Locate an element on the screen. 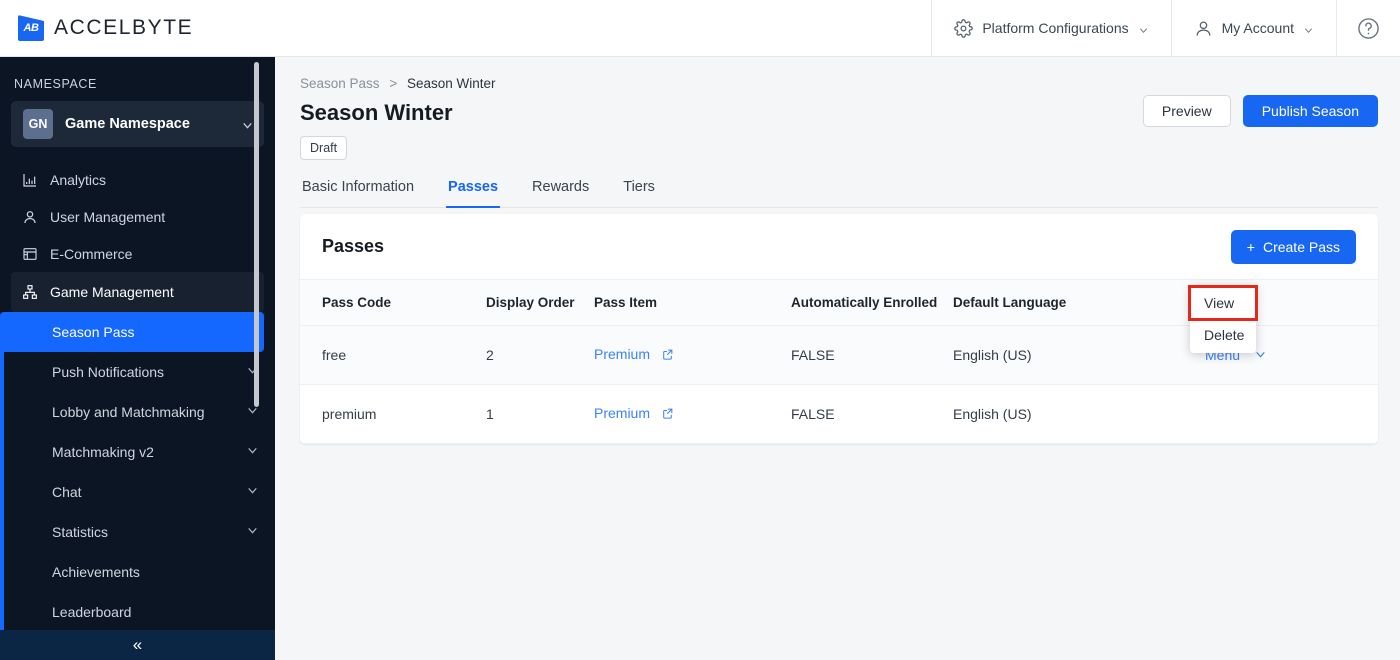 This screenshot has height=660, width=1400. sidebar-item-label: User Management is located at coordinates (108, 216).